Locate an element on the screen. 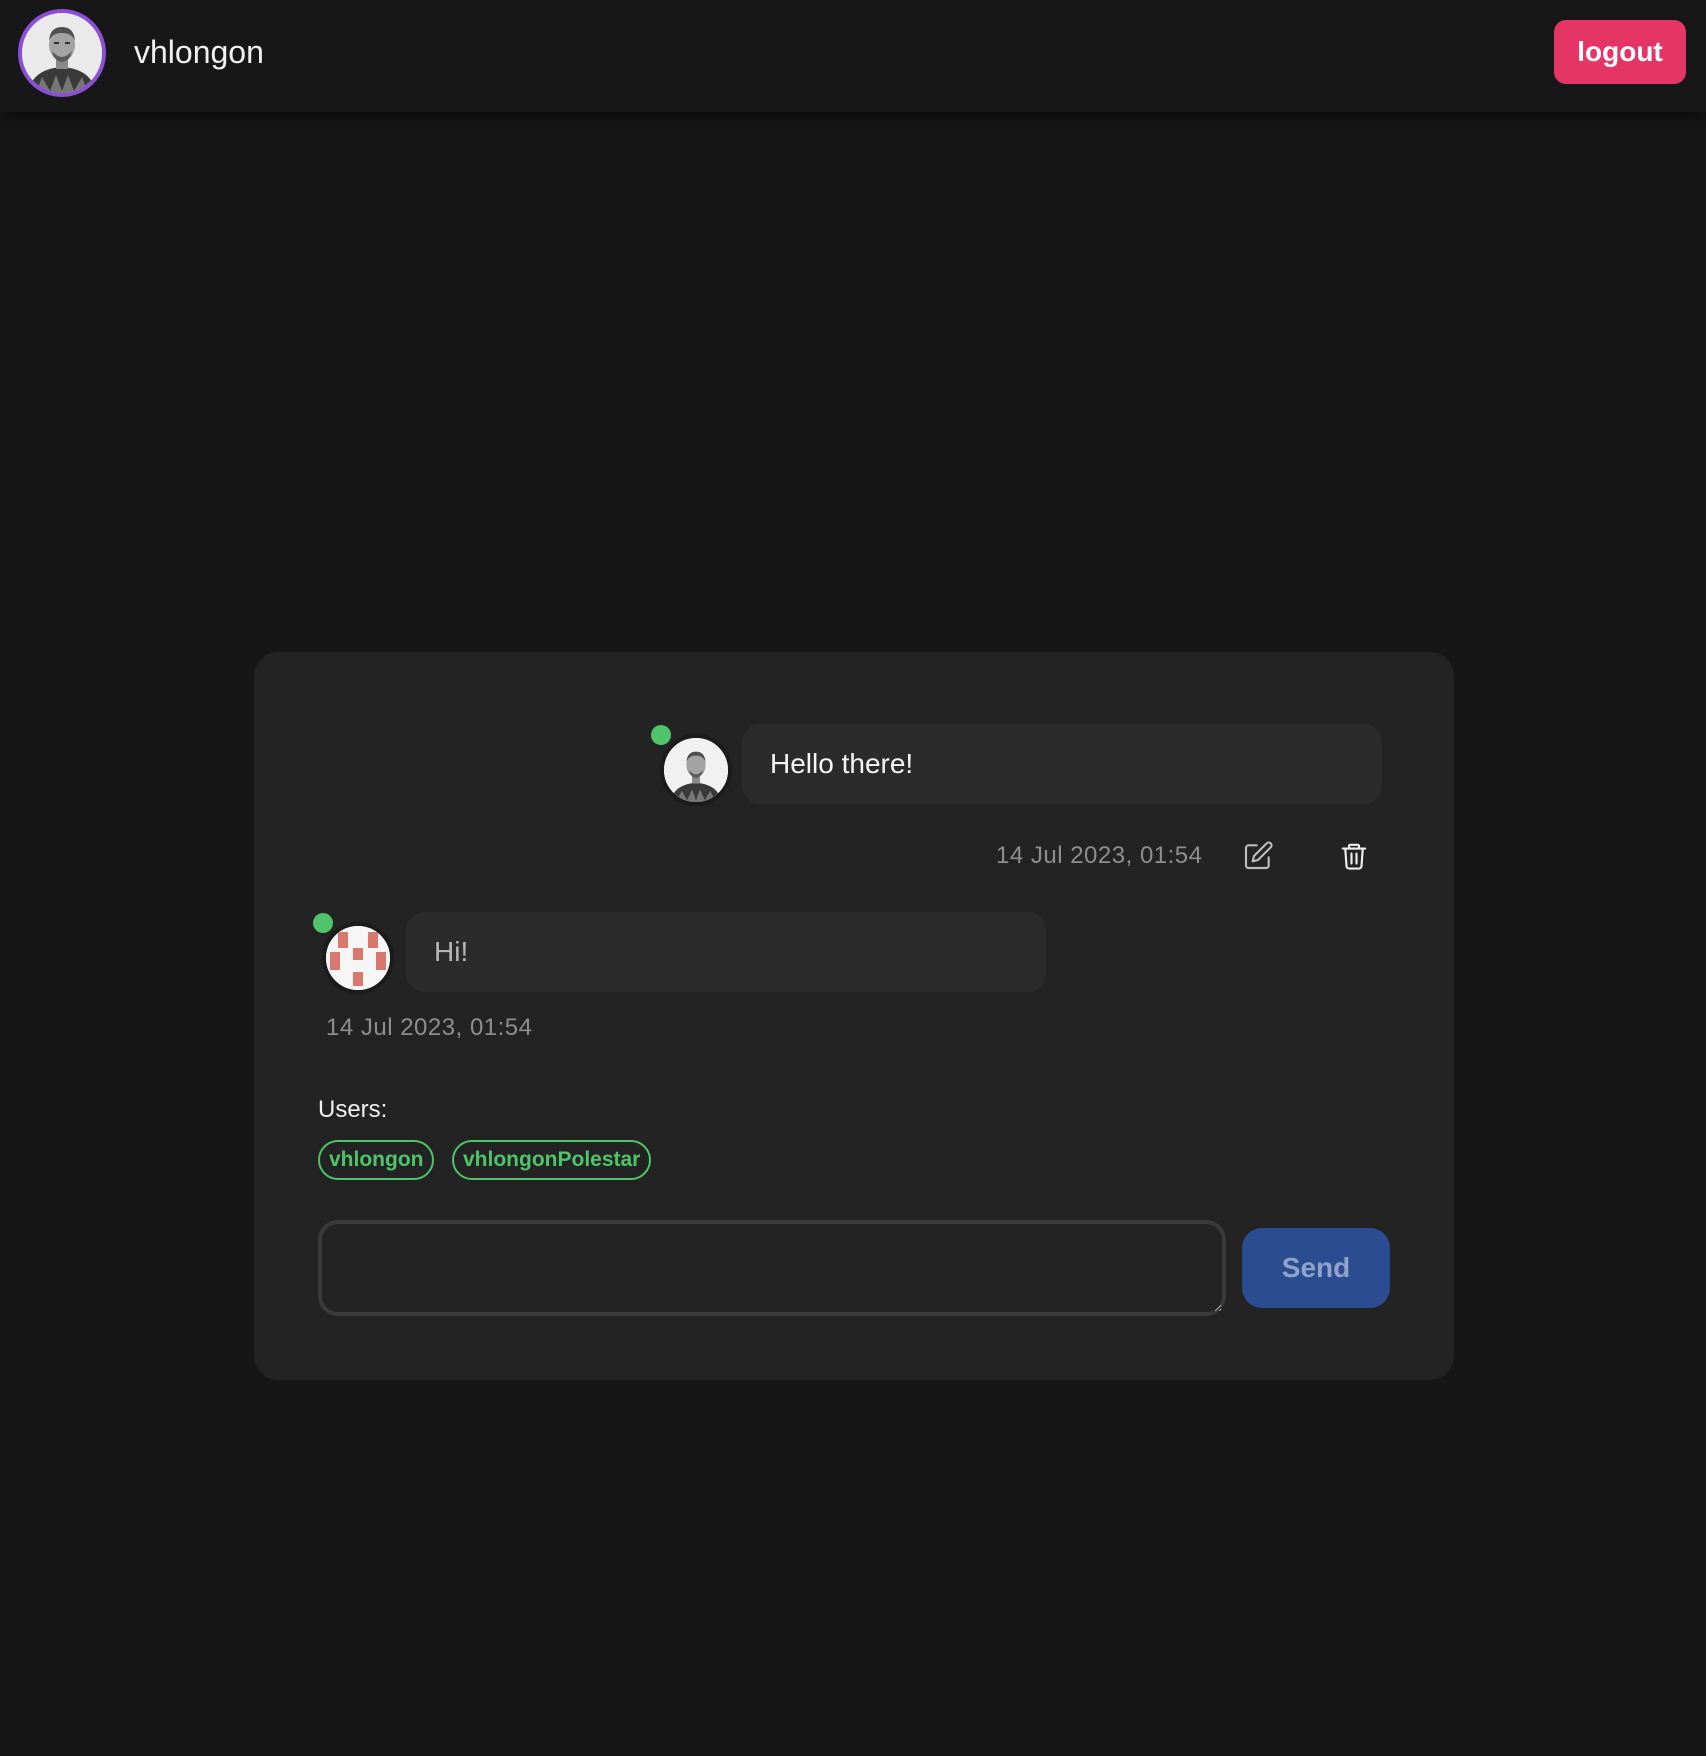 This screenshot has height=1756, width=1706. trash-icon is located at coordinates (1354, 856).